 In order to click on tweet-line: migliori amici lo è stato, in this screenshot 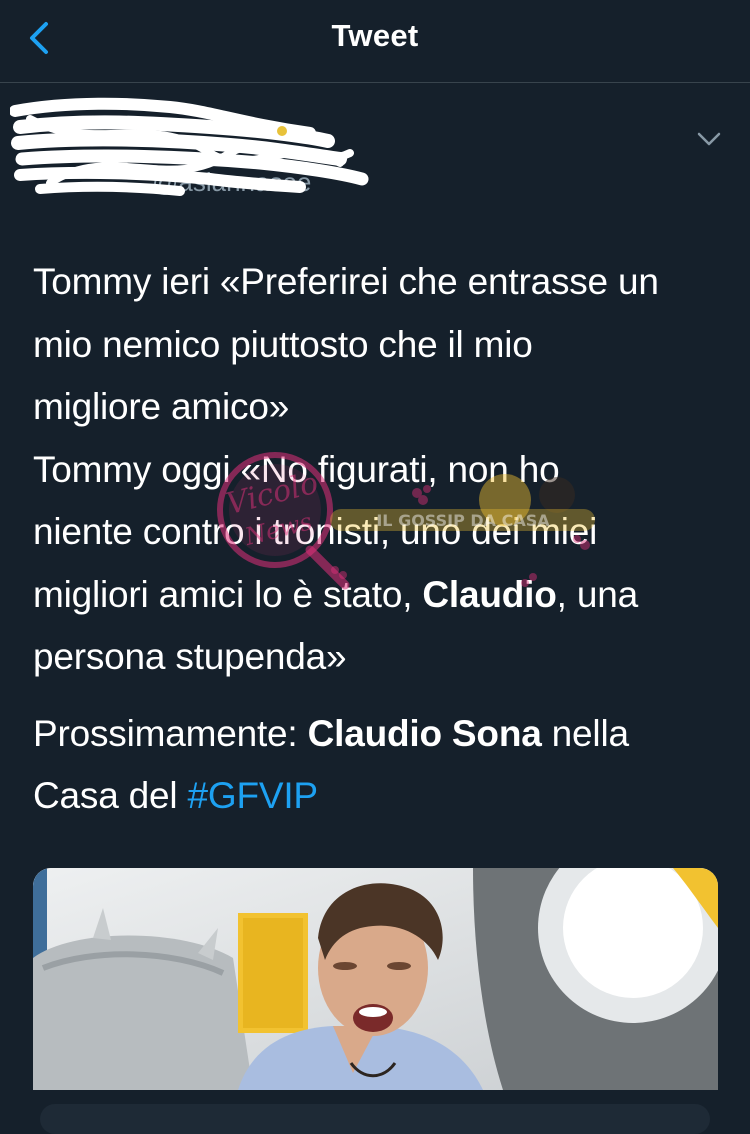, I will do `click(228, 594)`.